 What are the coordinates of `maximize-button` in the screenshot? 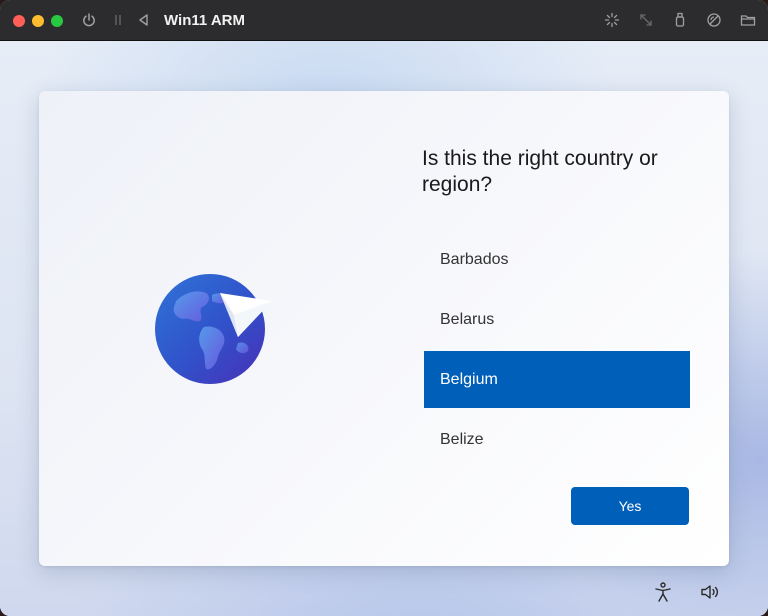 It's located at (57, 21).